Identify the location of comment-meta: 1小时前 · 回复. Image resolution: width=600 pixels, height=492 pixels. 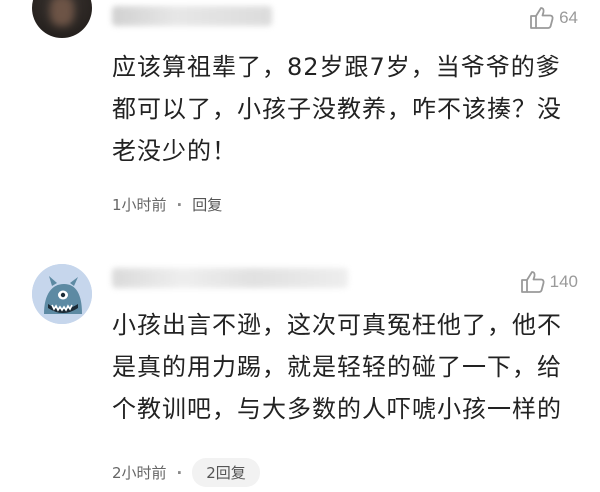
(167, 204).